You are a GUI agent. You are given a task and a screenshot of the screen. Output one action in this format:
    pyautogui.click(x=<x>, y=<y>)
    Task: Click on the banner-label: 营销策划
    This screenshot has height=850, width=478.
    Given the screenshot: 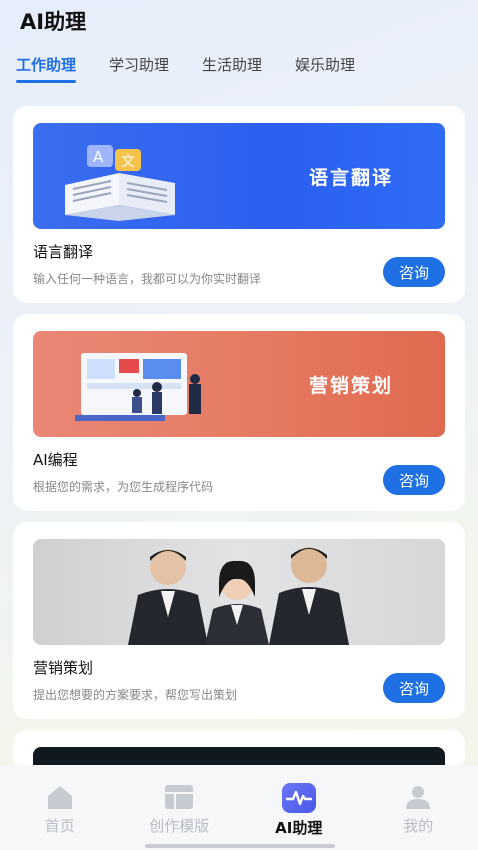 What is the action you would take?
    pyautogui.click(x=350, y=386)
    